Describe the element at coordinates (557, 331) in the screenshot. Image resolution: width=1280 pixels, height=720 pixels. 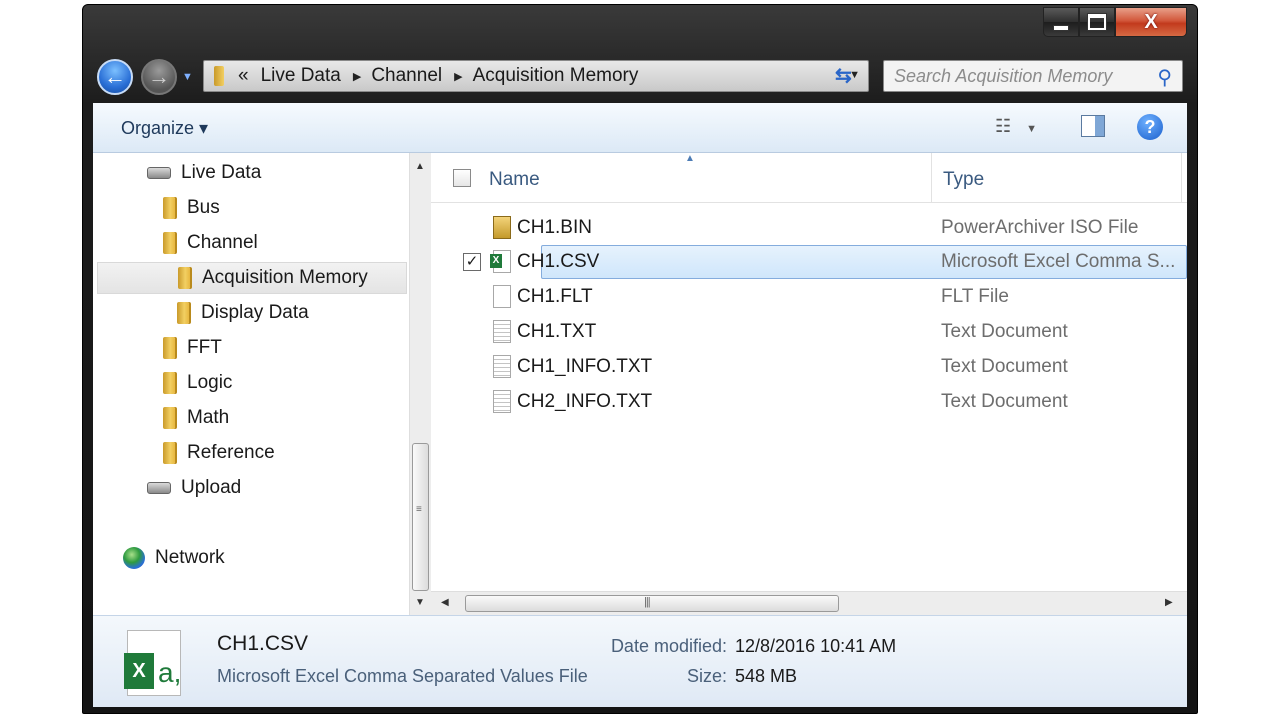
I see `file-name: CH1.TXT` at that location.